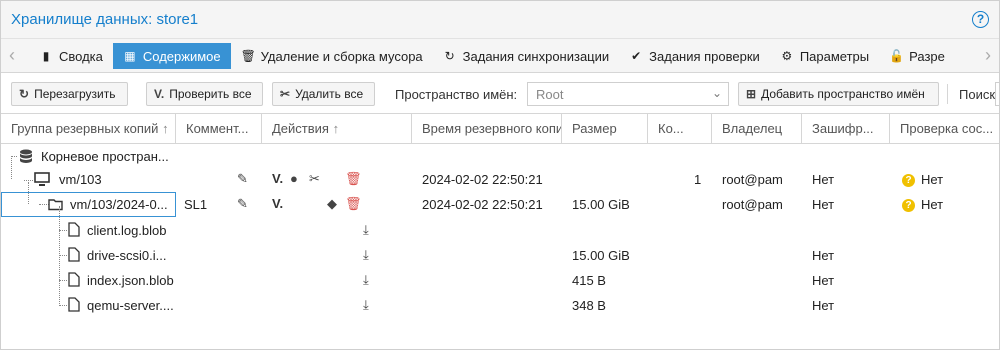 This screenshot has height=350, width=1000. I want to click on tab-sync-jobs: ↻ Задания синхронизации, so click(526, 56).